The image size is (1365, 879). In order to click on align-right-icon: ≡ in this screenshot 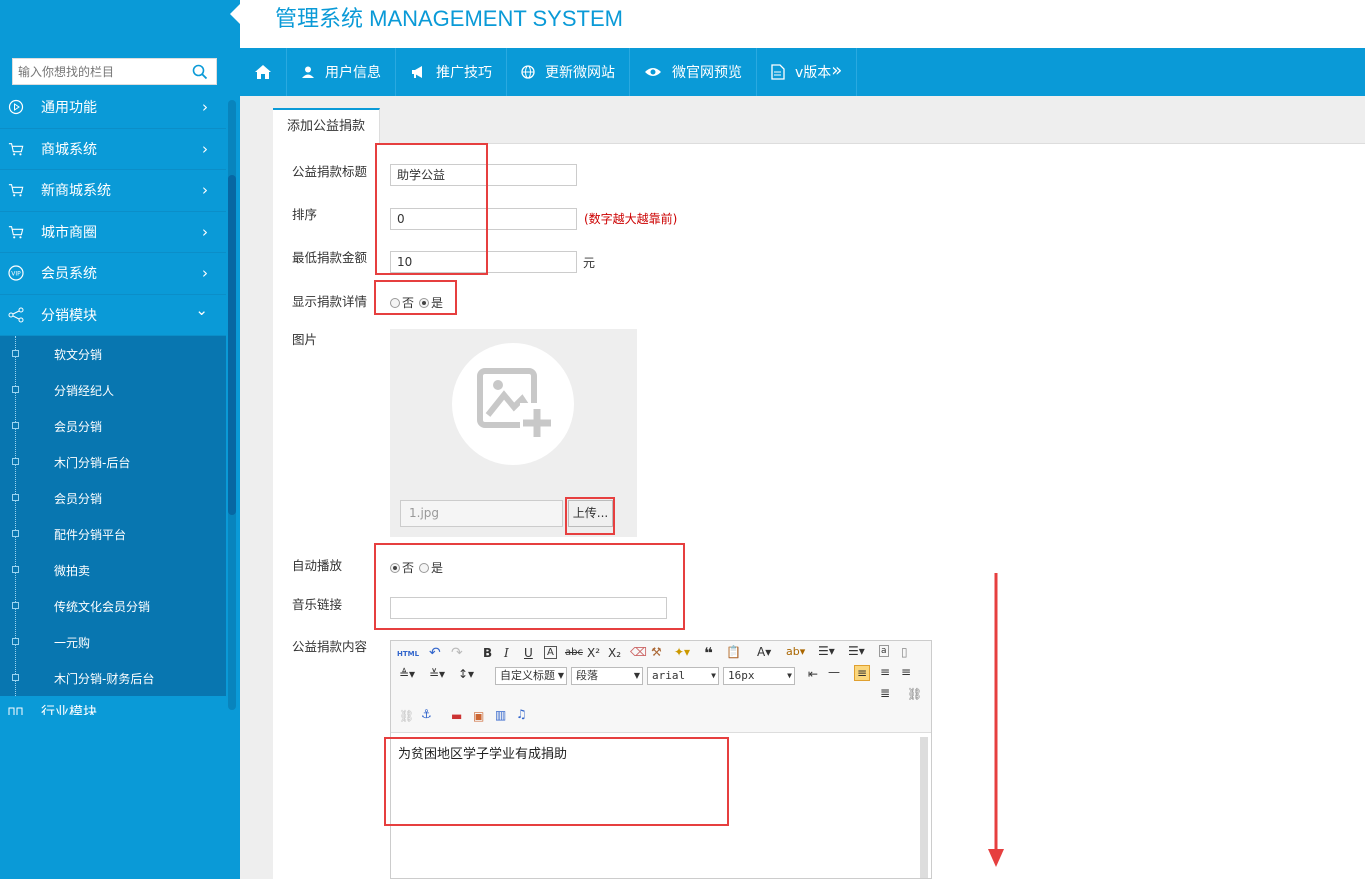, I will do `click(906, 672)`.